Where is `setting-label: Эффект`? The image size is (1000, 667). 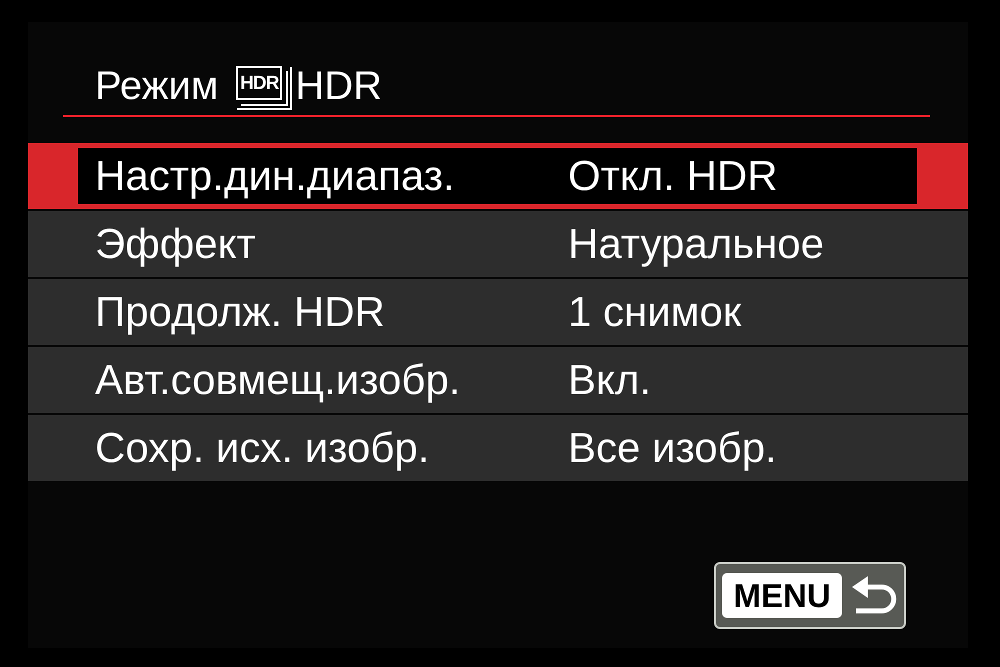 setting-label: Эффект is located at coordinates (176, 244).